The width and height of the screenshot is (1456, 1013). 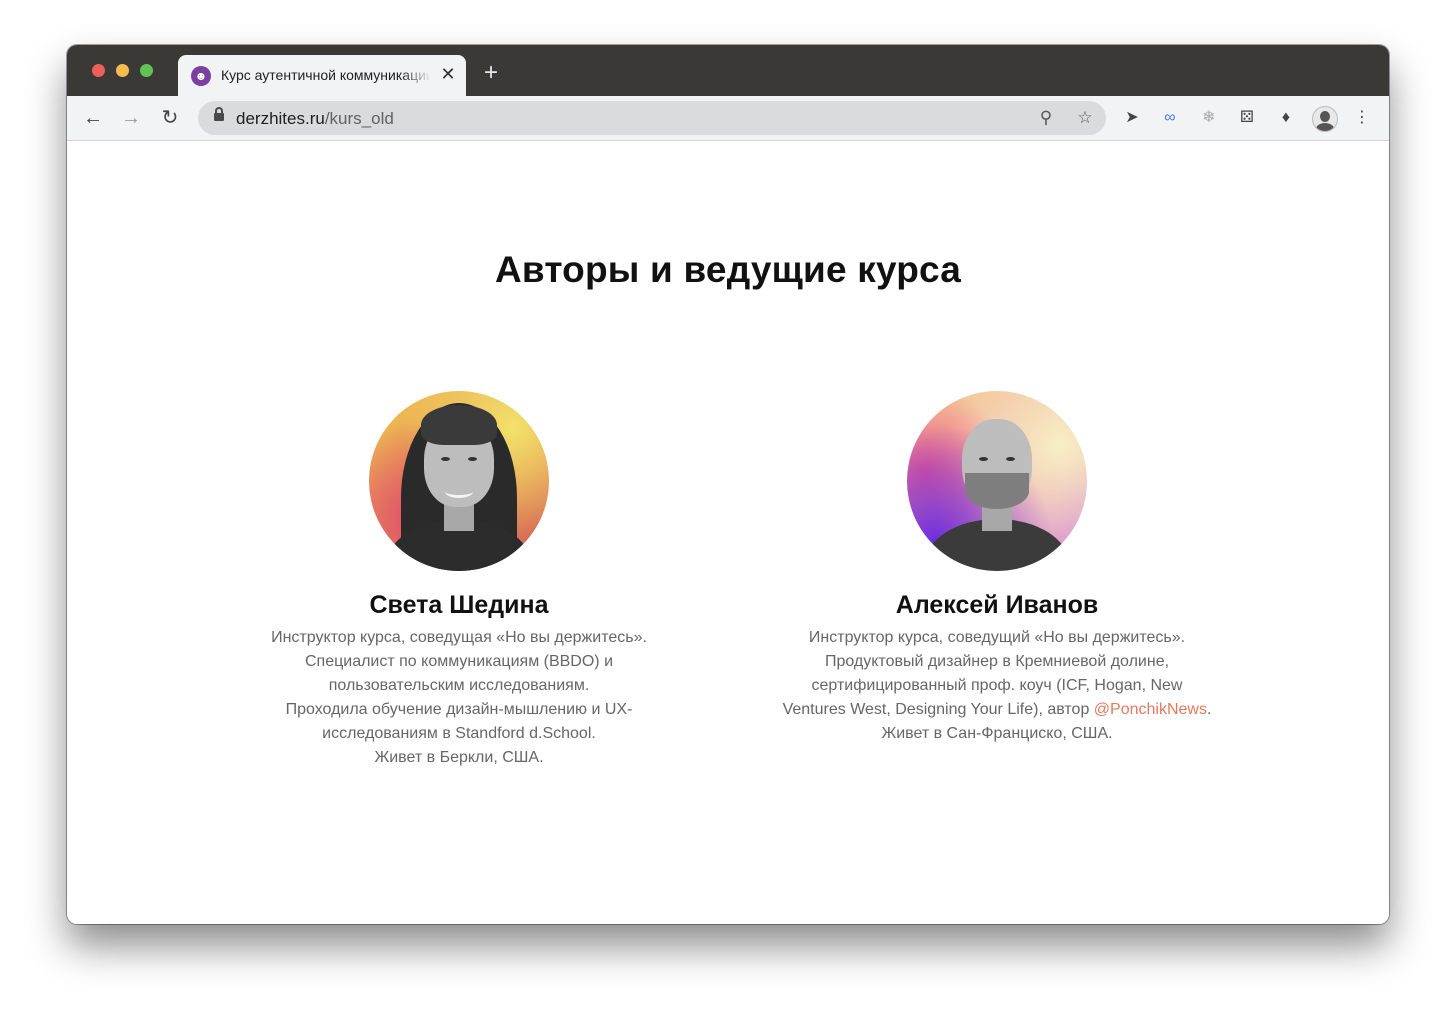 What do you see at coordinates (1150, 709) in the screenshot?
I see `ponchiknews-link: @PonchikNews` at bounding box center [1150, 709].